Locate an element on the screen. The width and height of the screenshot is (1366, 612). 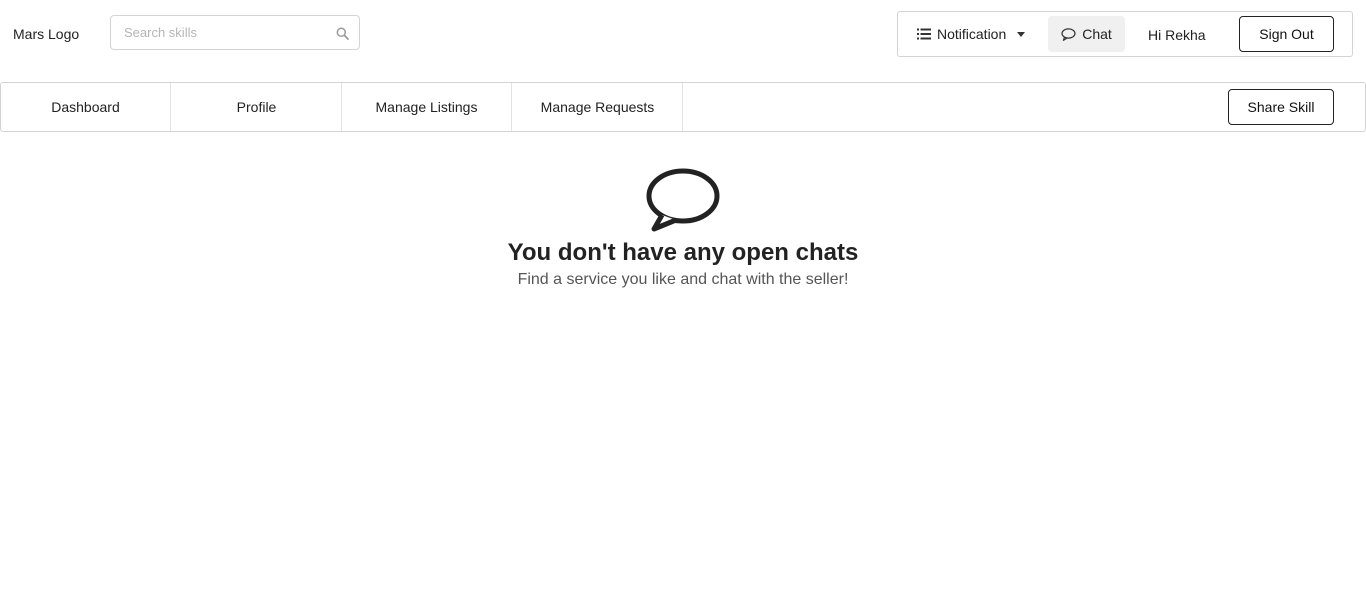
site-logo: Mars Logo is located at coordinates (46, 34).